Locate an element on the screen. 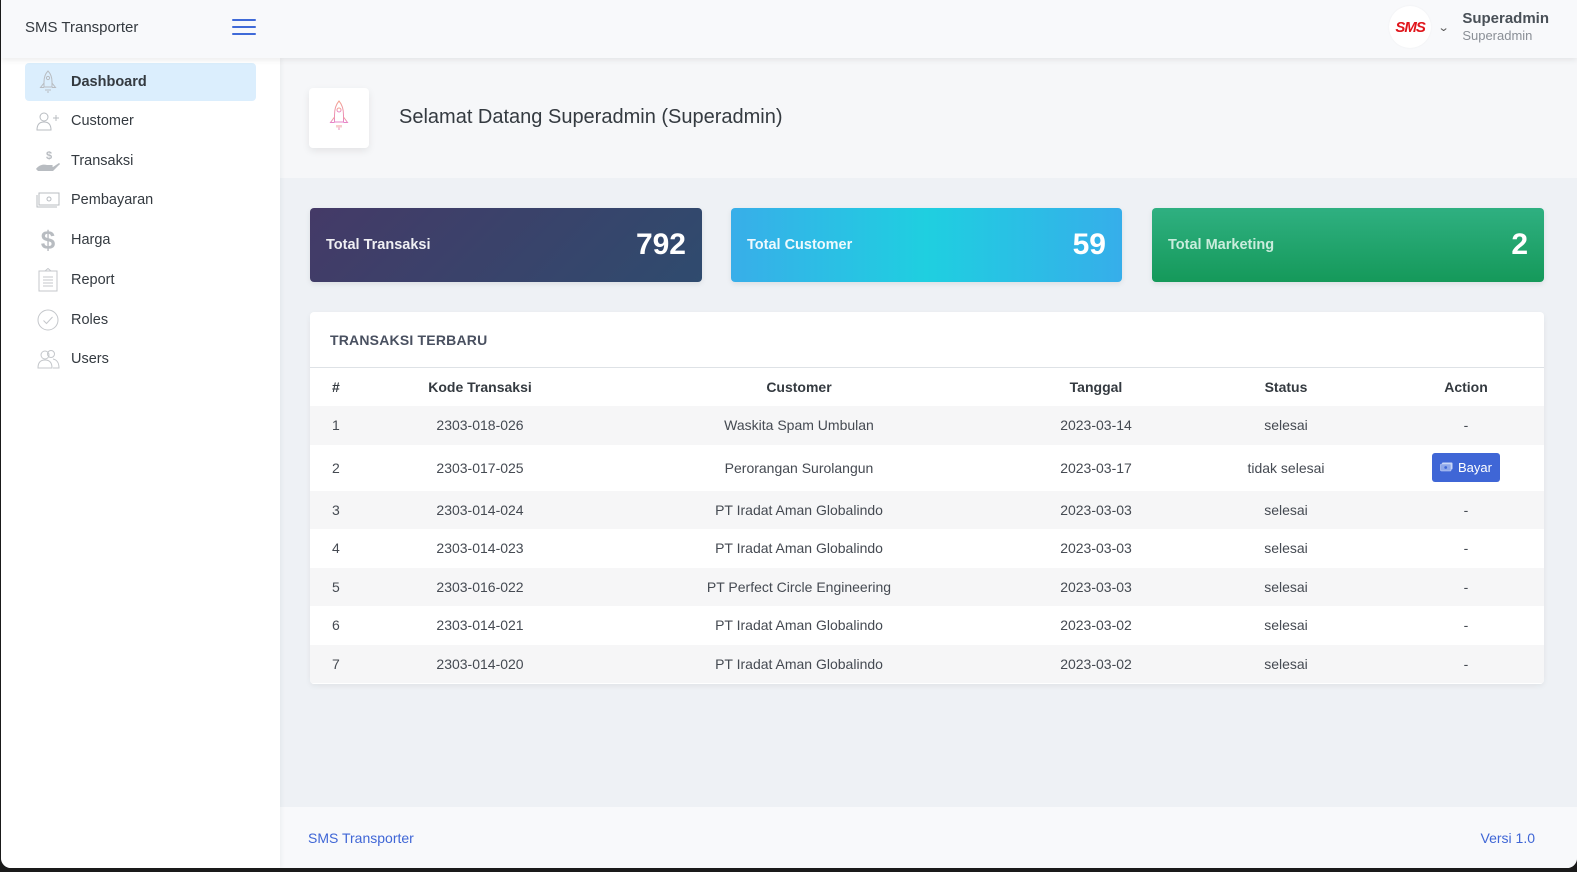 This screenshot has height=872, width=1577. tanggal-cell: 2023-03-14 is located at coordinates (1096, 425).